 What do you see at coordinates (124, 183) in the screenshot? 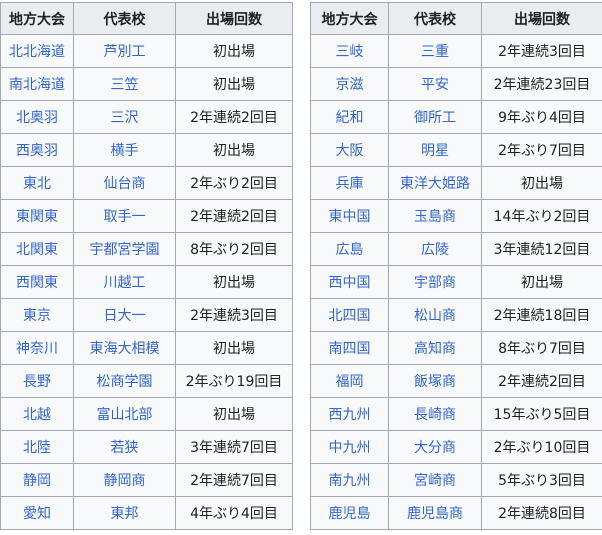
I see `school-link: 仙台商` at bounding box center [124, 183].